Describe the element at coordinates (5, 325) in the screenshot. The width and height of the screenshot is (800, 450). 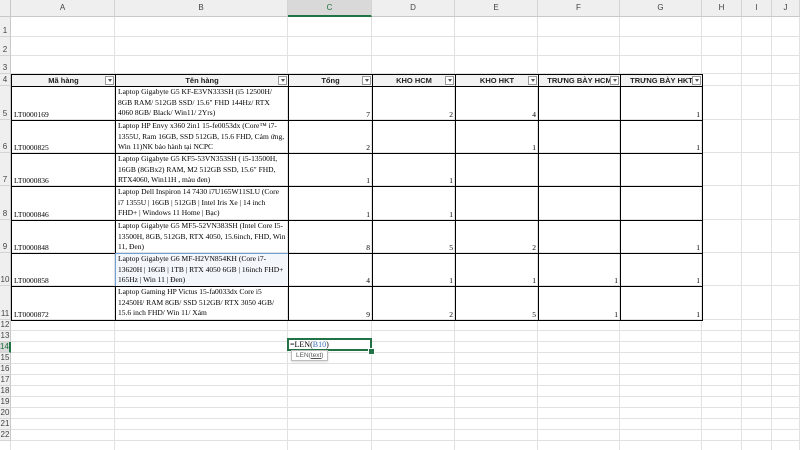
I see `row-header-12: 12` at that location.